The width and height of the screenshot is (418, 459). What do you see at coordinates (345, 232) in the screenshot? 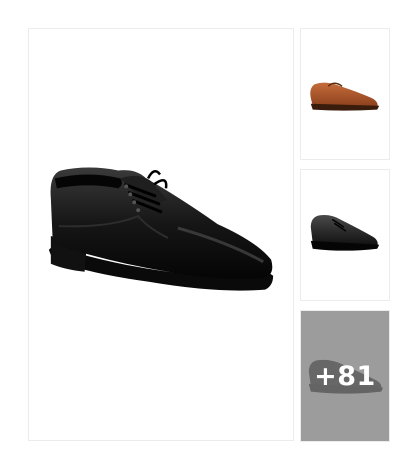
I see `black-derby-shoe-icon` at bounding box center [345, 232].